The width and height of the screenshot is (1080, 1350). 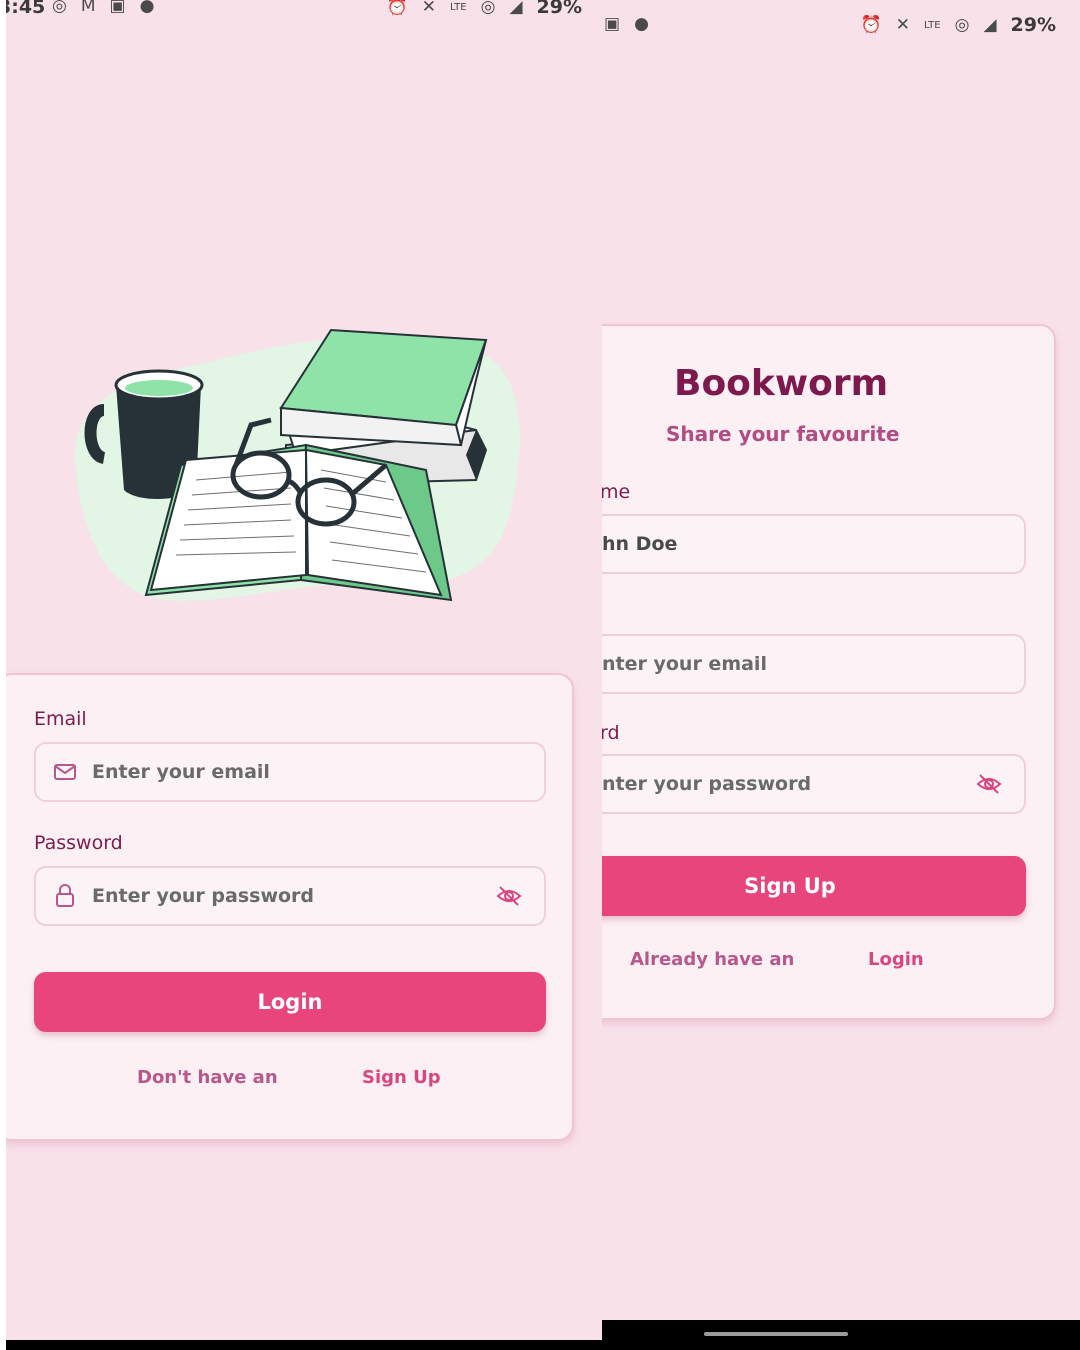 I want to click on email-label: Email, so click(x=60, y=719).